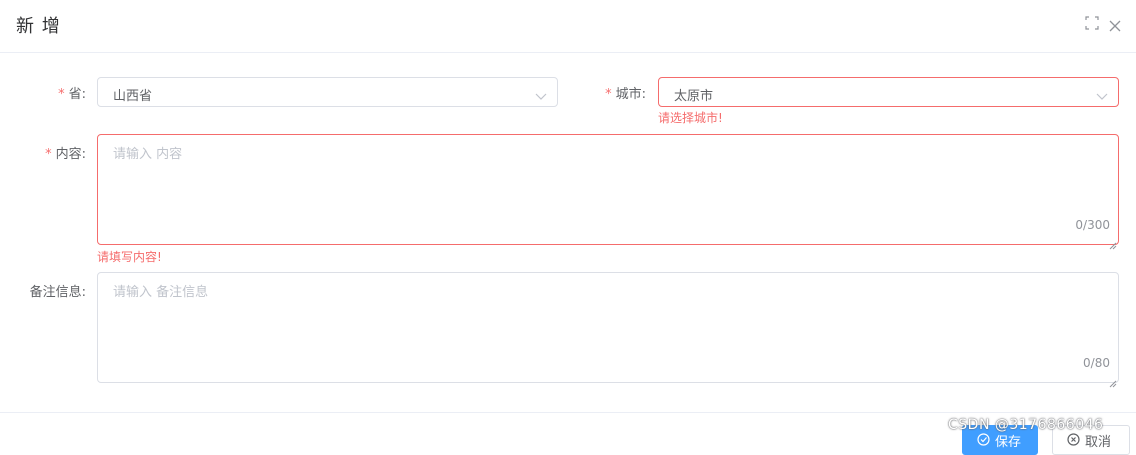 Image resolution: width=1136 pixels, height=455 pixels. I want to click on check-circle-icon, so click(983, 441).